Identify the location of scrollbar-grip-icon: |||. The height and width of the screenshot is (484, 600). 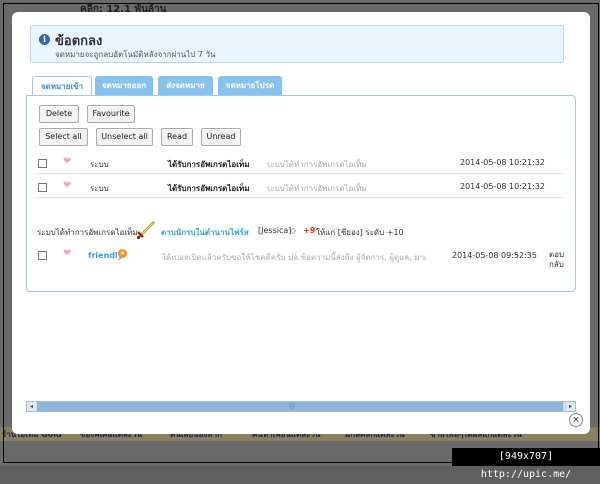
(292, 406).